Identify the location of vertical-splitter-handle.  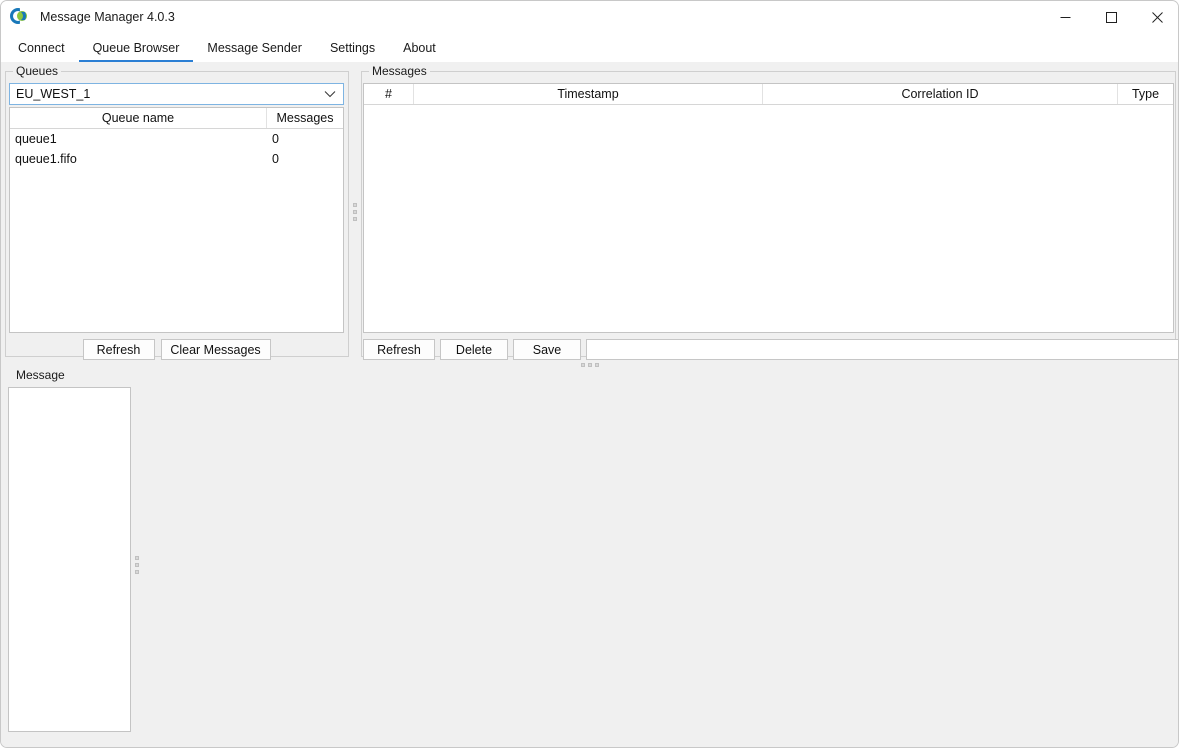
(354, 212).